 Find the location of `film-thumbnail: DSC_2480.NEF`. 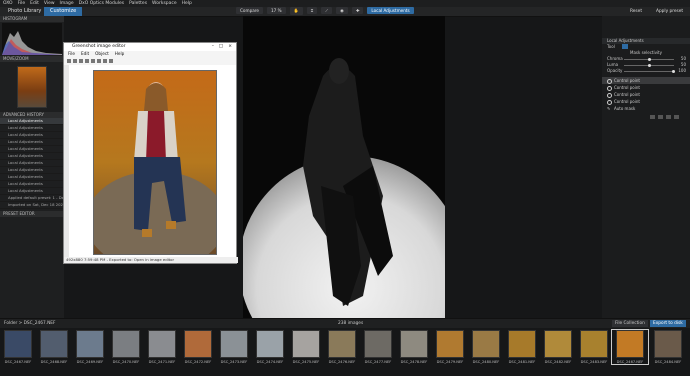

film-thumbnail: DSC_2480.NEF is located at coordinates (486, 347).